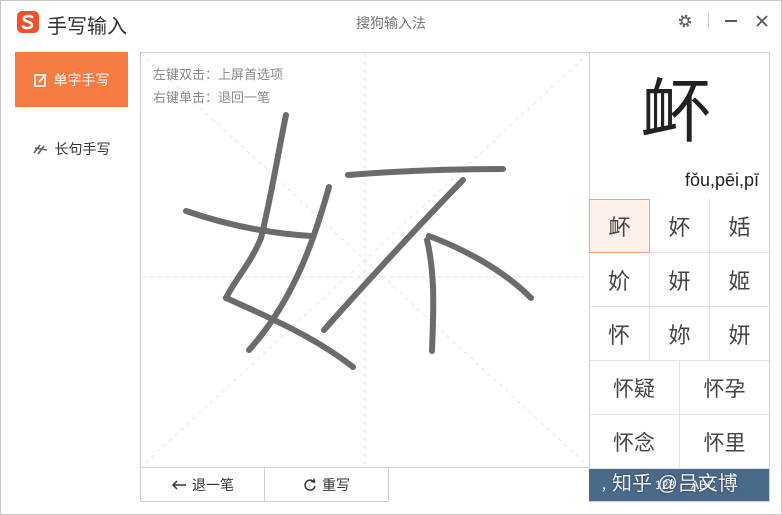 The width and height of the screenshot is (782, 515). What do you see at coordinates (724, 442) in the screenshot?
I see `candidate-word: 怀里` at bounding box center [724, 442].